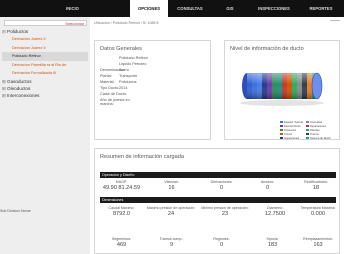 This screenshot has height=254, width=344. Describe the element at coordinates (318, 214) in the screenshot. I see `stat-value: 0.000` at that location.